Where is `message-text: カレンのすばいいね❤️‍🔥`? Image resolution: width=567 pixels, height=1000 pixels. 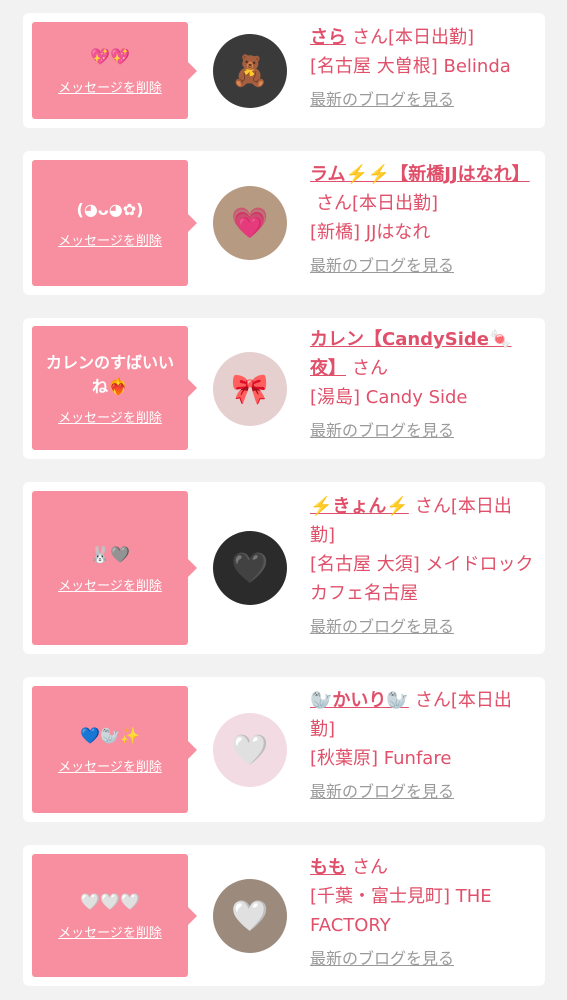 message-text: カレンのすばいいね❤️‍🔥 is located at coordinates (109, 374).